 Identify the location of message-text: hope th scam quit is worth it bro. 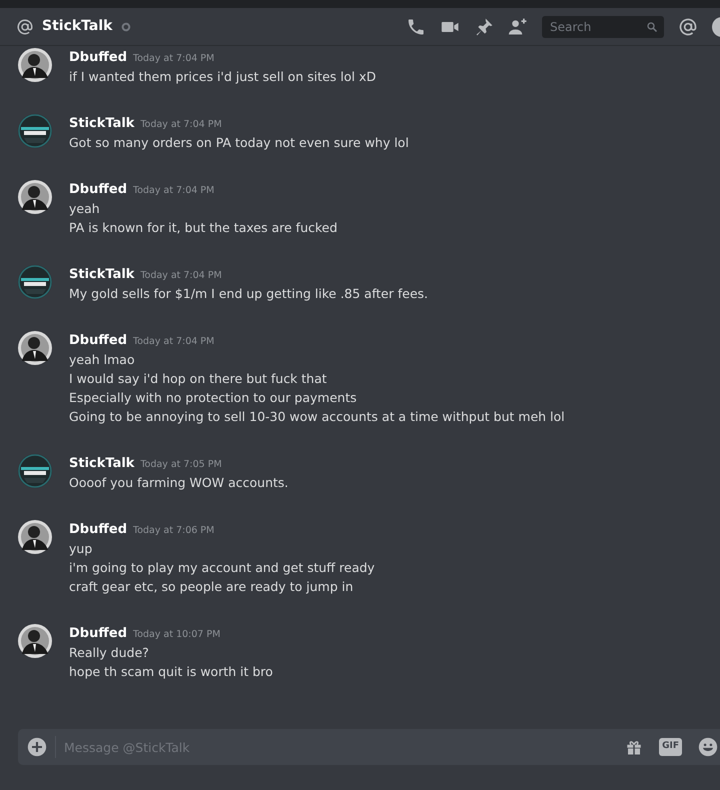
(171, 672).